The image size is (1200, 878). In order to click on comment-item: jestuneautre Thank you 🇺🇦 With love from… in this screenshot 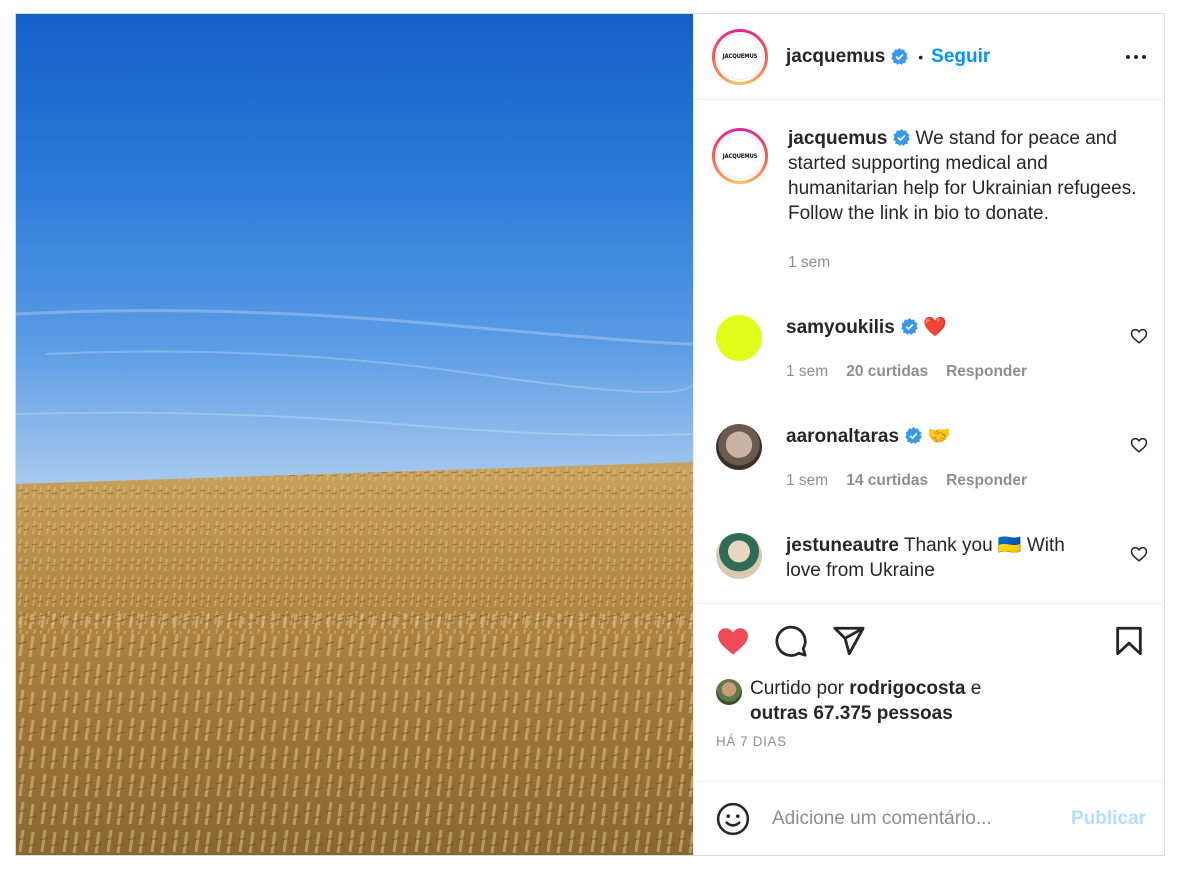, I will do `click(930, 558)`.